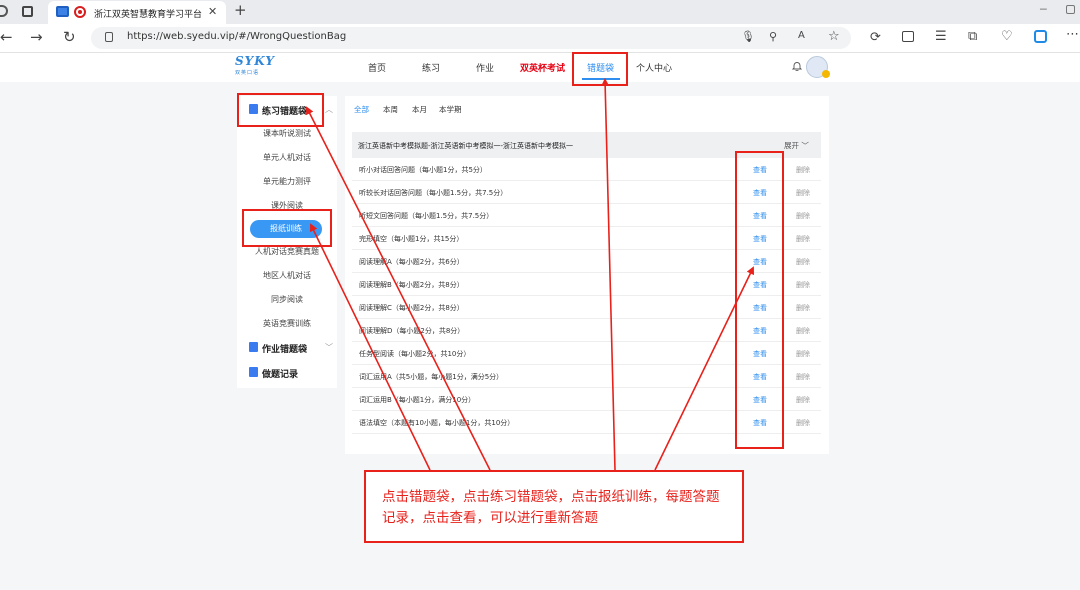  What do you see at coordinates (255, 61) in the screenshot?
I see `logo-text: SYKY` at bounding box center [255, 61].